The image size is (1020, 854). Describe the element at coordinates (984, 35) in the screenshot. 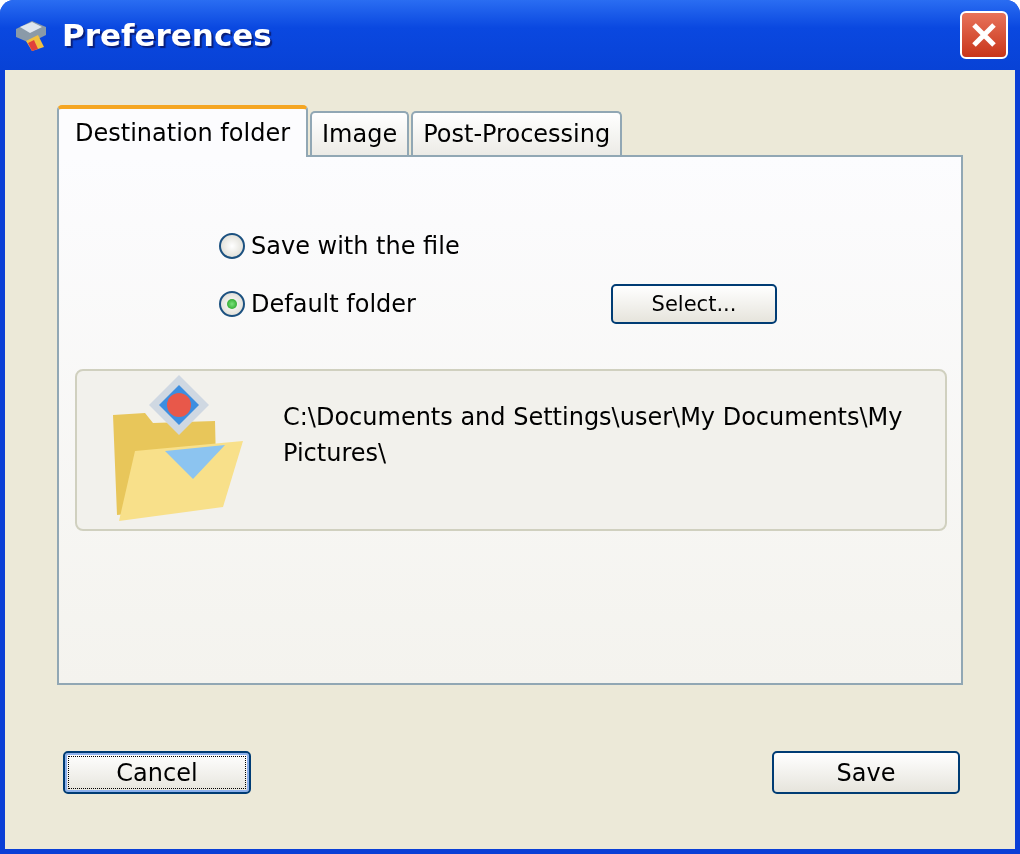

I see `close-button` at that location.